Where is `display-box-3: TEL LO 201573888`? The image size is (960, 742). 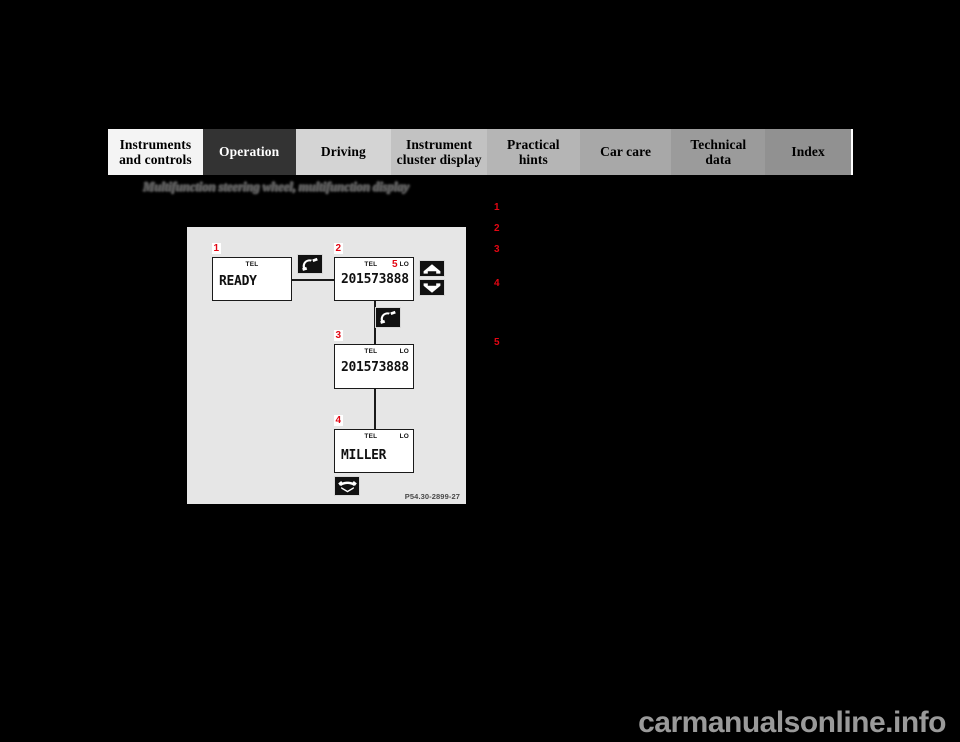 display-box-3: TEL LO 201573888 is located at coordinates (374, 366).